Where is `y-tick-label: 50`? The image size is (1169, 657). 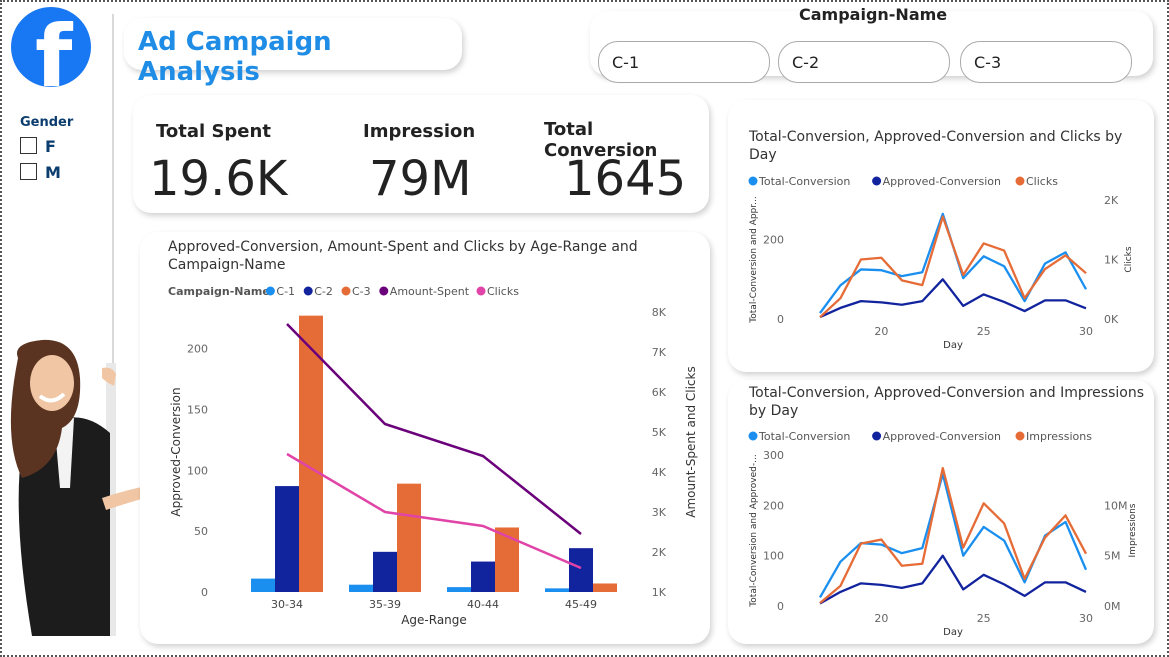
y-tick-label: 50 is located at coordinates (201, 531).